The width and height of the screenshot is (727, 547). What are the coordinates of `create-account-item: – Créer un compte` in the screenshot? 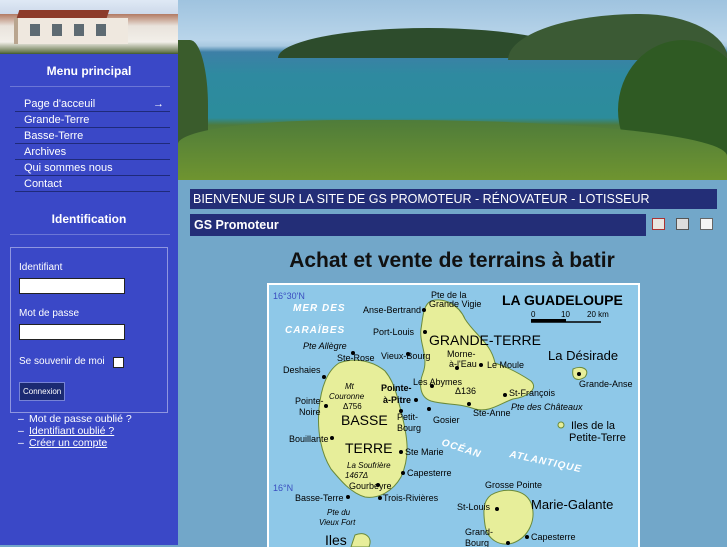 It's located at (75, 443).